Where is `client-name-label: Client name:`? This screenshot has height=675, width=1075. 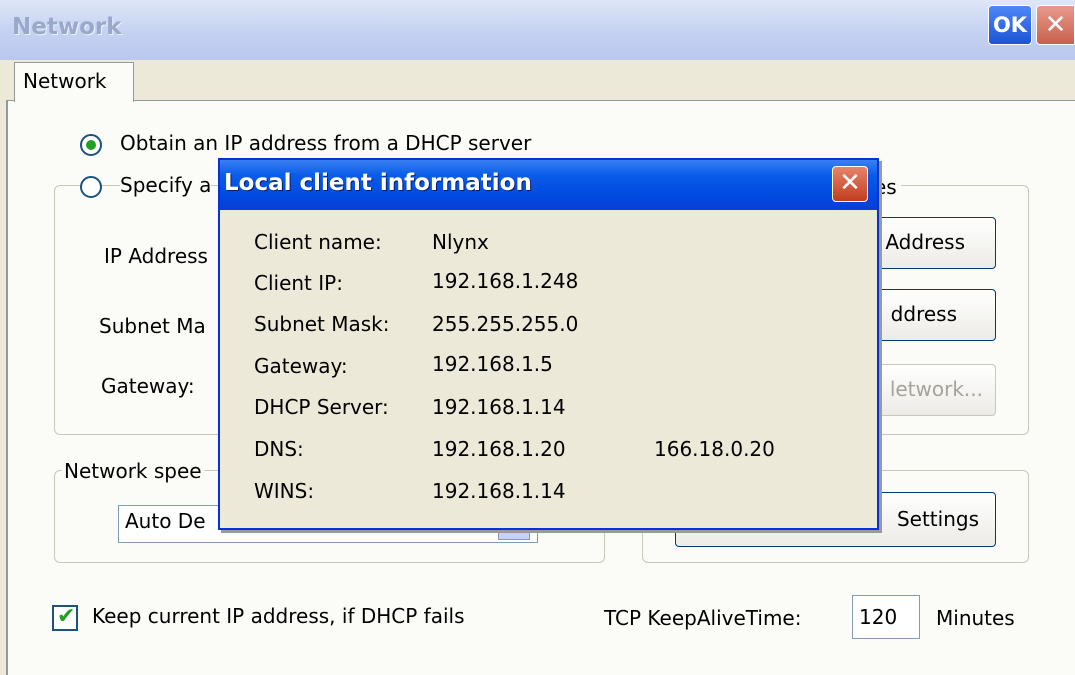
client-name-label: Client name: is located at coordinates (318, 242).